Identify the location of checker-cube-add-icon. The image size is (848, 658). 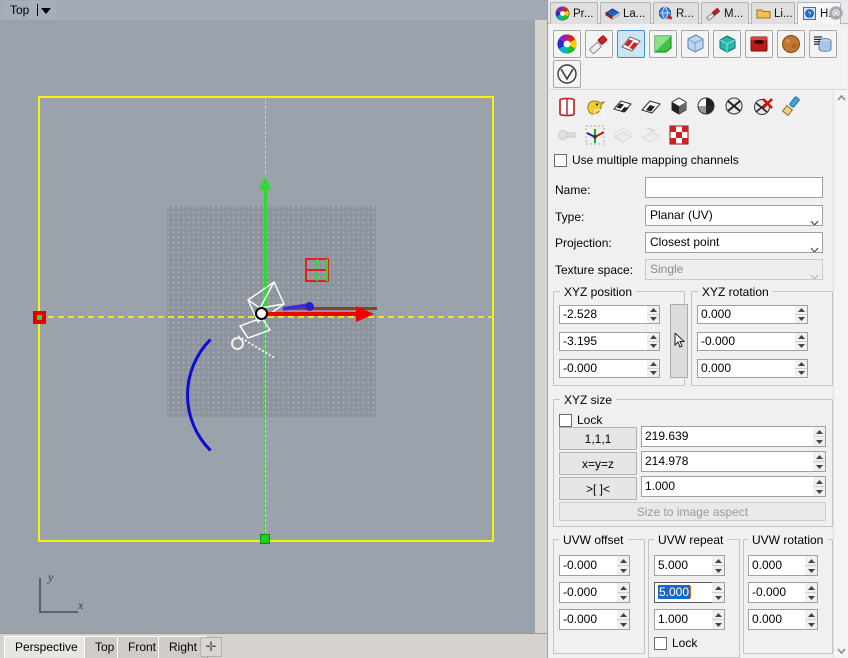
(679, 107).